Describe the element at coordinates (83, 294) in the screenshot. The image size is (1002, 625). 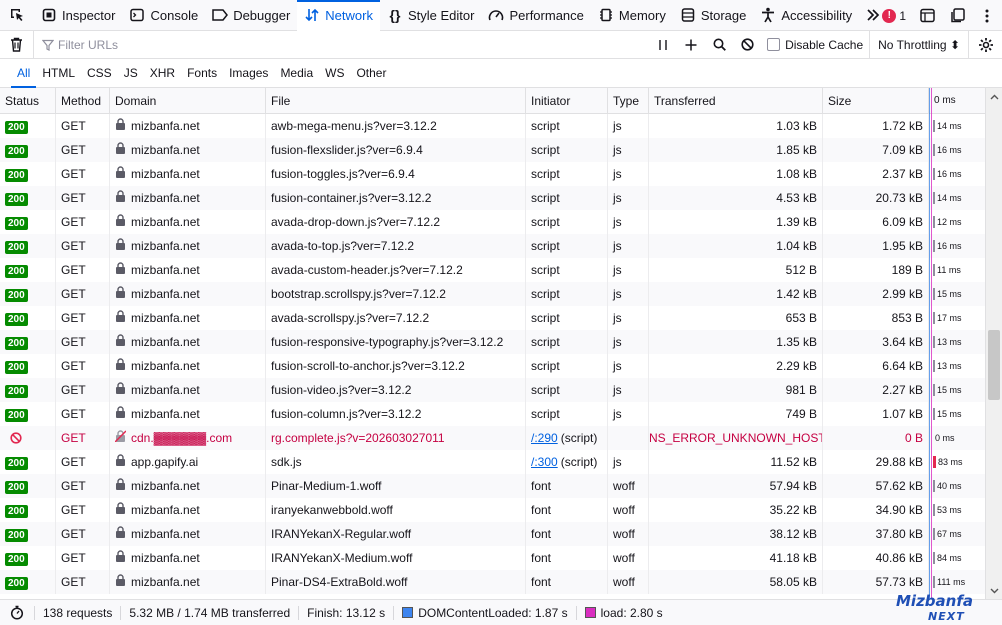
I see `cell-method: GET` at that location.